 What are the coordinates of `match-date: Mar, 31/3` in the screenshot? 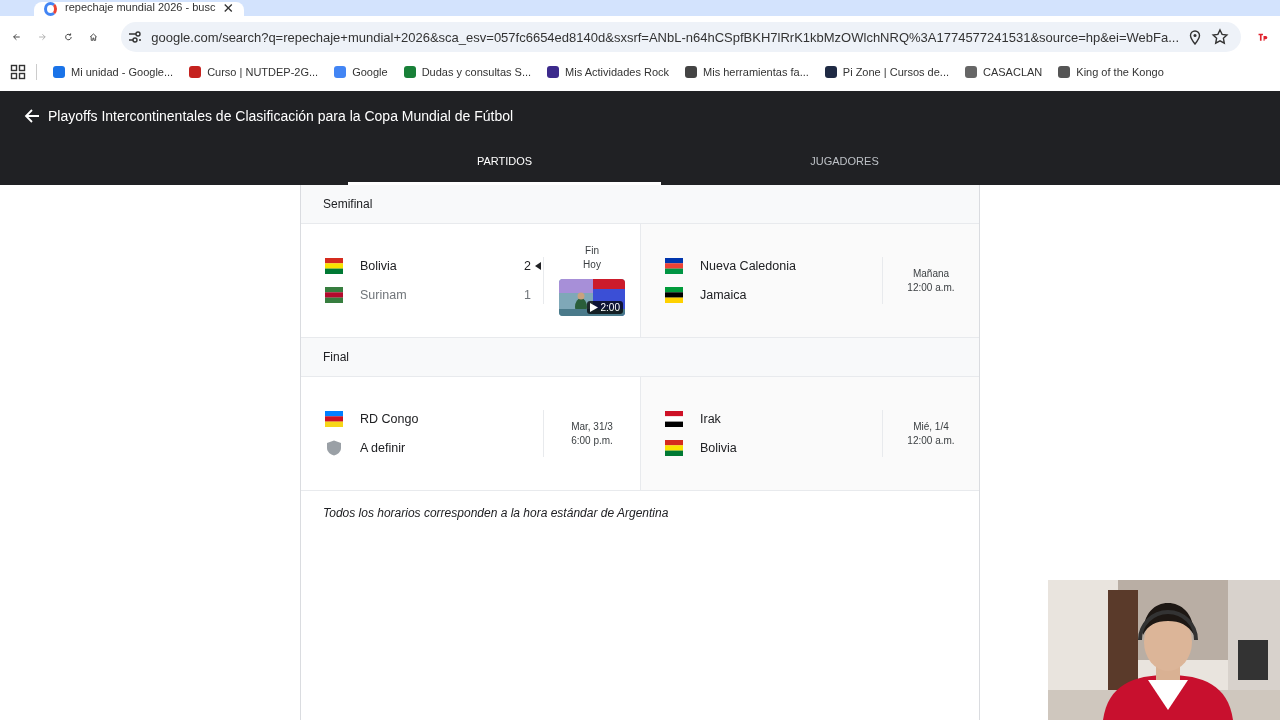 It's located at (592, 426).